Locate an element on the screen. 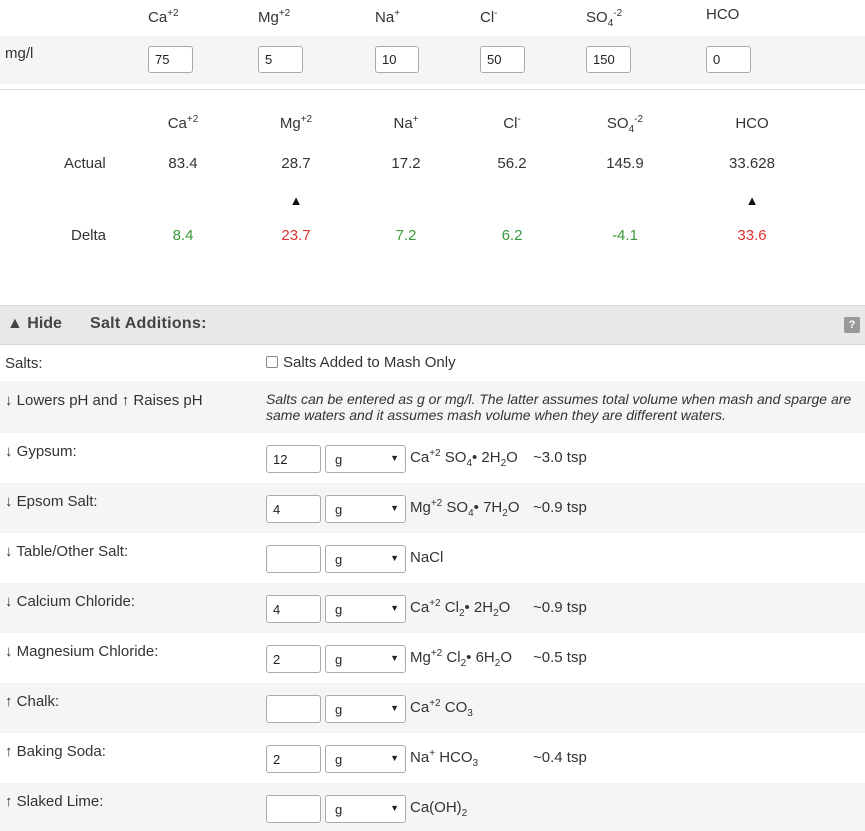 The image size is (865, 831). target-header-hco: HCO is located at coordinates (723, 14).